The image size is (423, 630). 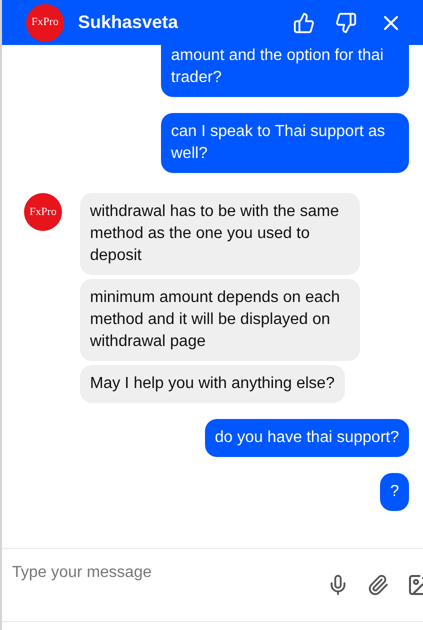 What do you see at coordinates (285, 71) in the screenshot?
I see `user-message: amount and the option for thai trader?` at bounding box center [285, 71].